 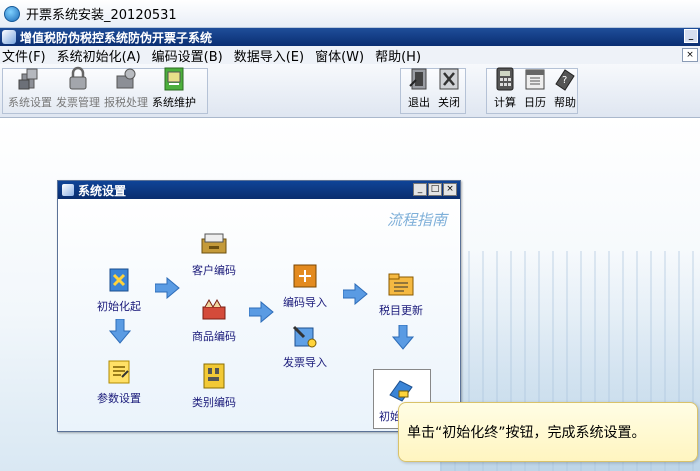 I want to click on tax-update-button: 税目更新, so click(x=401, y=293).